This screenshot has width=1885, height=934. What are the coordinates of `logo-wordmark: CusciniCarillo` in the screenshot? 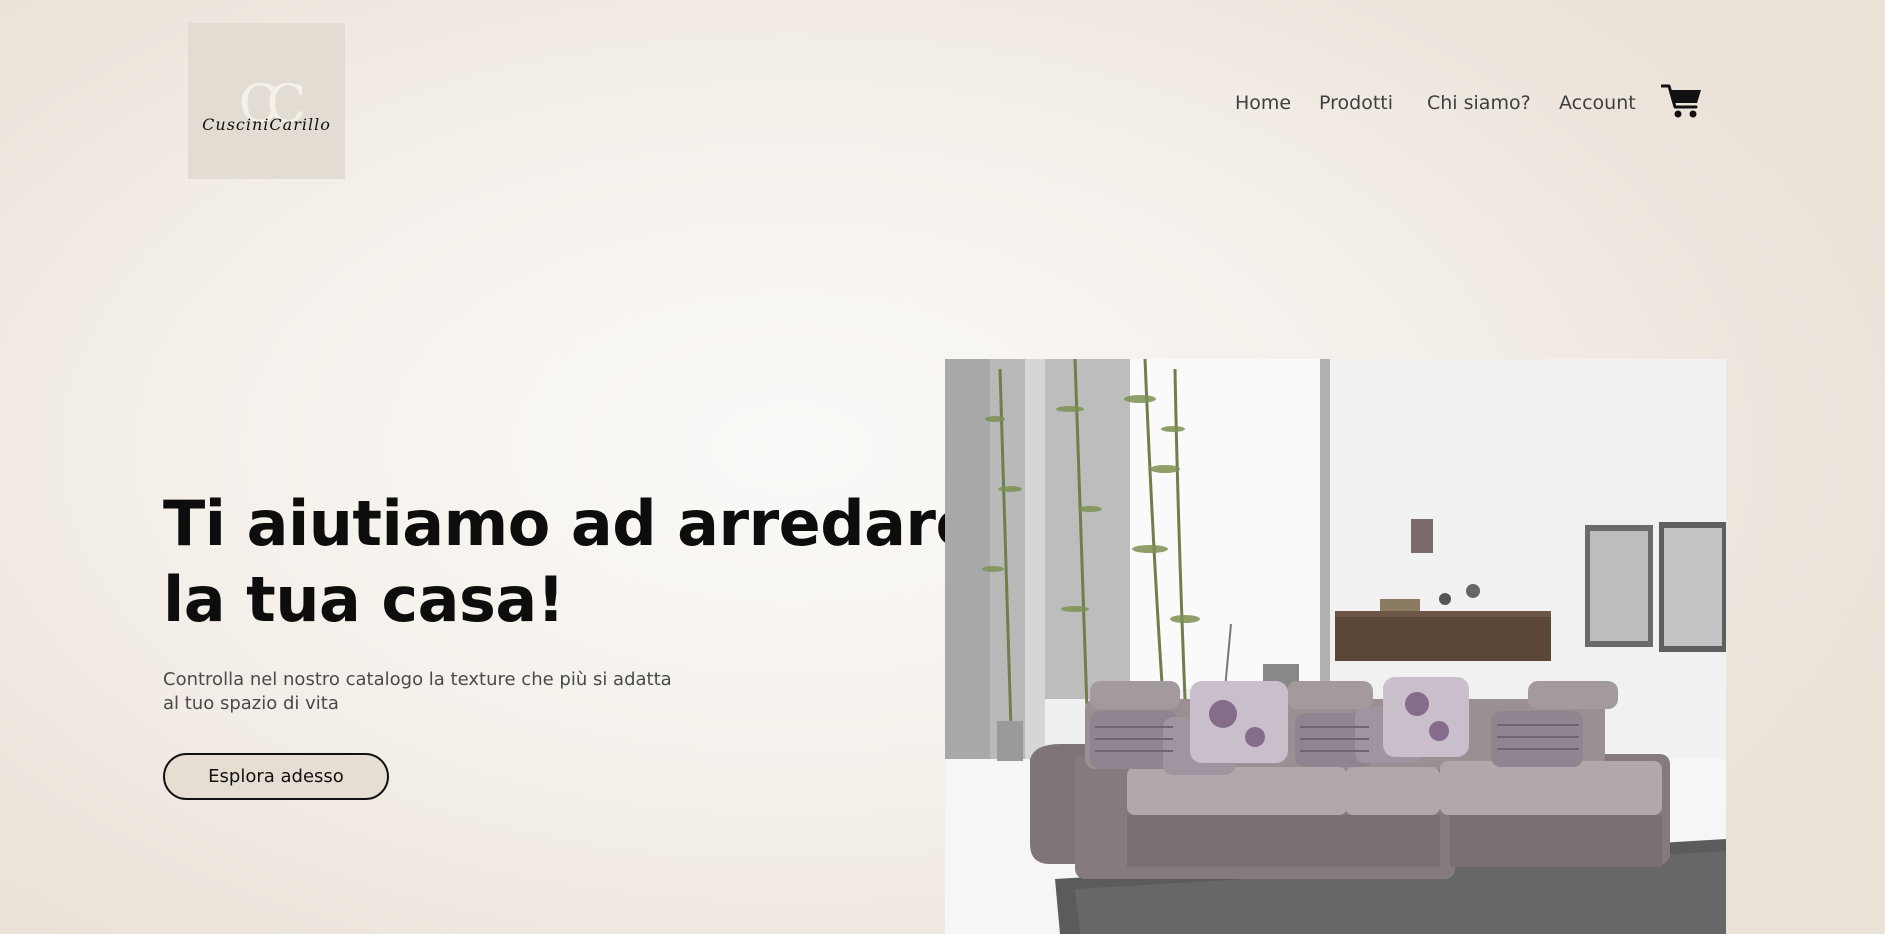 It's located at (266, 124).